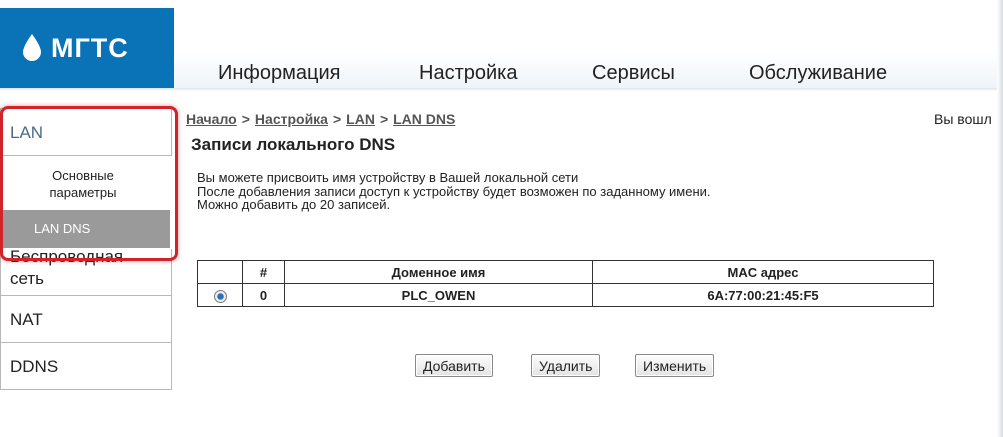 The width and height of the screenshot is (1003, 437). What do you see at coordinates (220, 272) in the screenshot?
I see `header-select` at bounding box center [220, 272].